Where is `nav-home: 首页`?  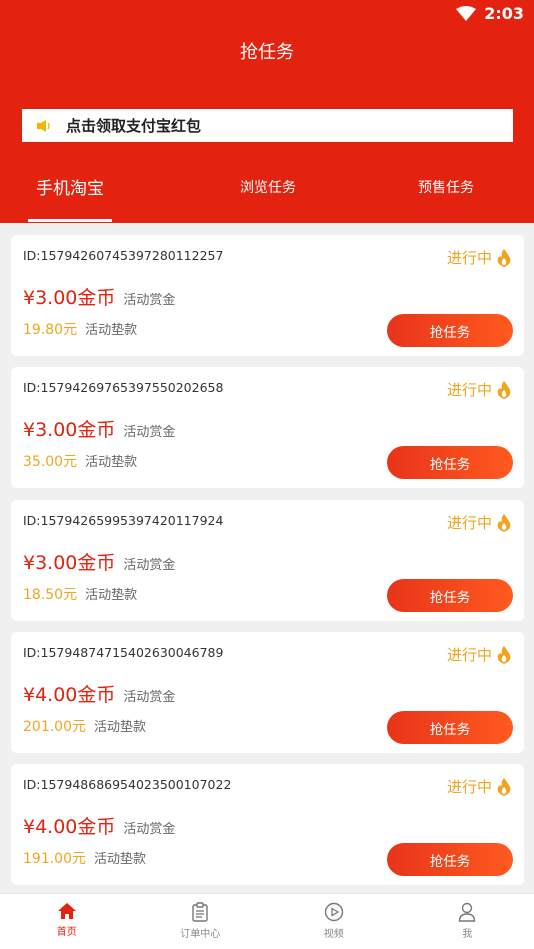
nav-home: 首页 is located at coordinates (67, 921).